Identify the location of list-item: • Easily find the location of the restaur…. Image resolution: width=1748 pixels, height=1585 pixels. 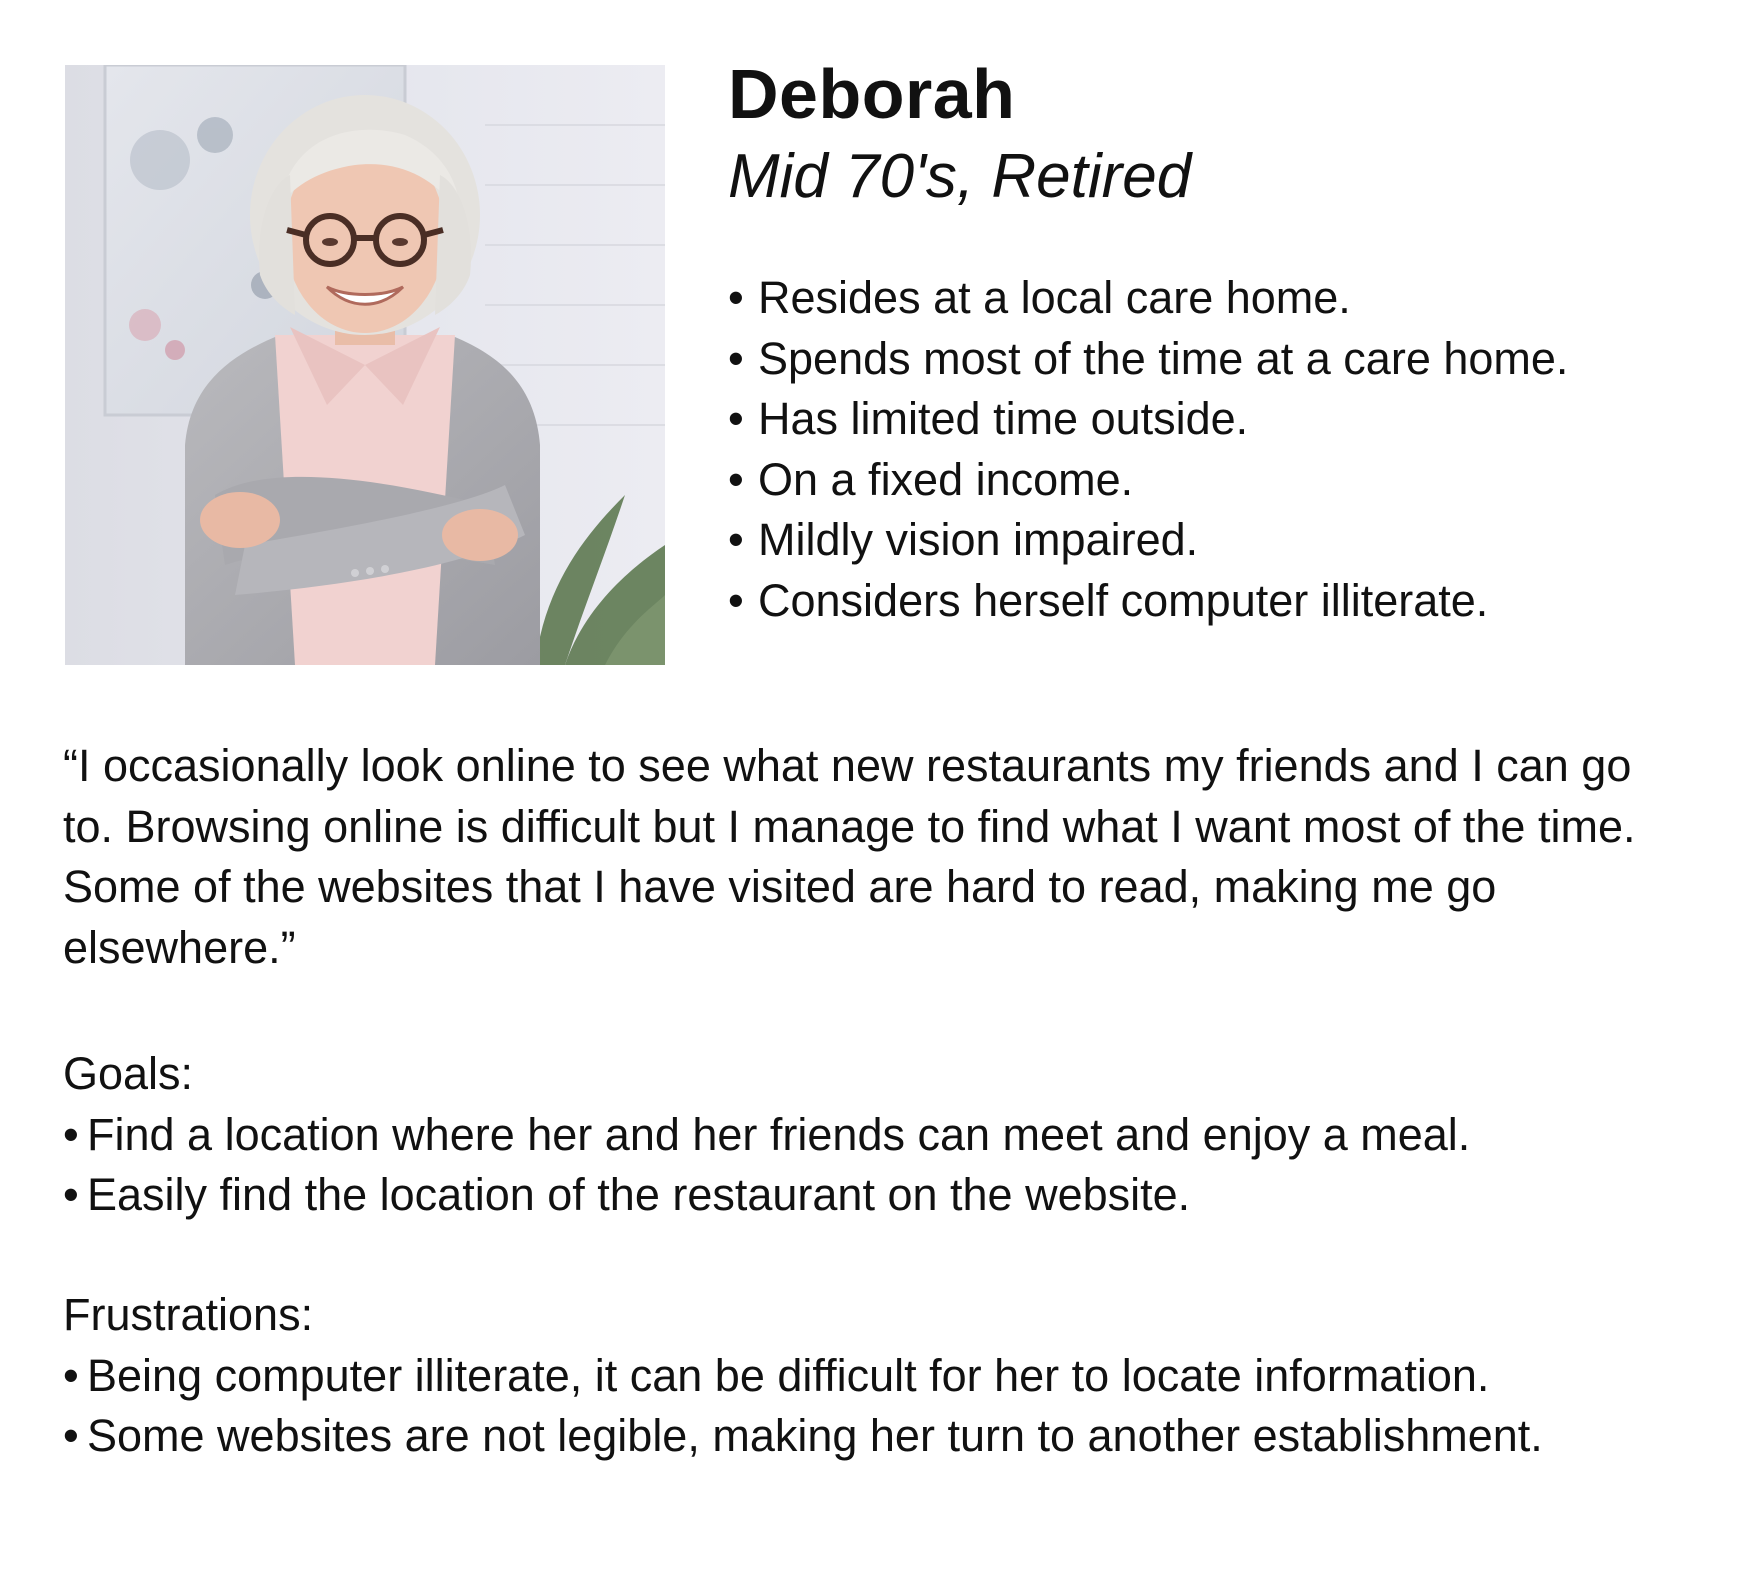
(883, 1195).